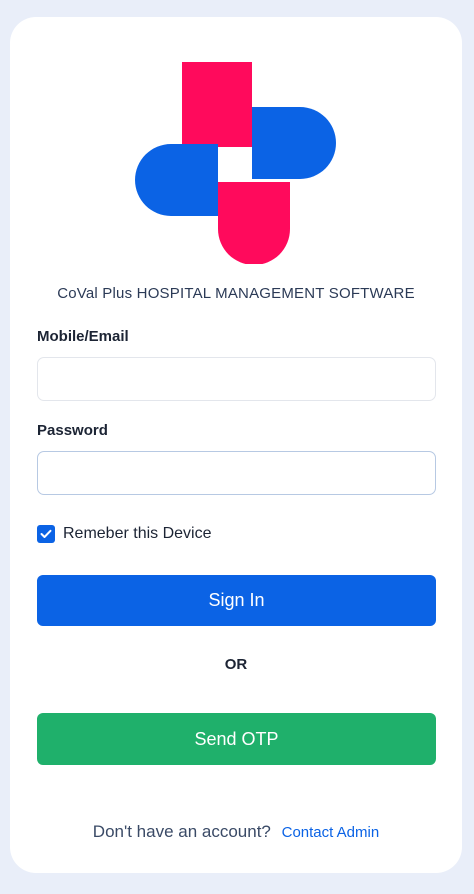 The height and width of the screenshot is (894, 474). Describe the element at coordinates (236, 473) in the screenshot. I see `password-input` at that location.